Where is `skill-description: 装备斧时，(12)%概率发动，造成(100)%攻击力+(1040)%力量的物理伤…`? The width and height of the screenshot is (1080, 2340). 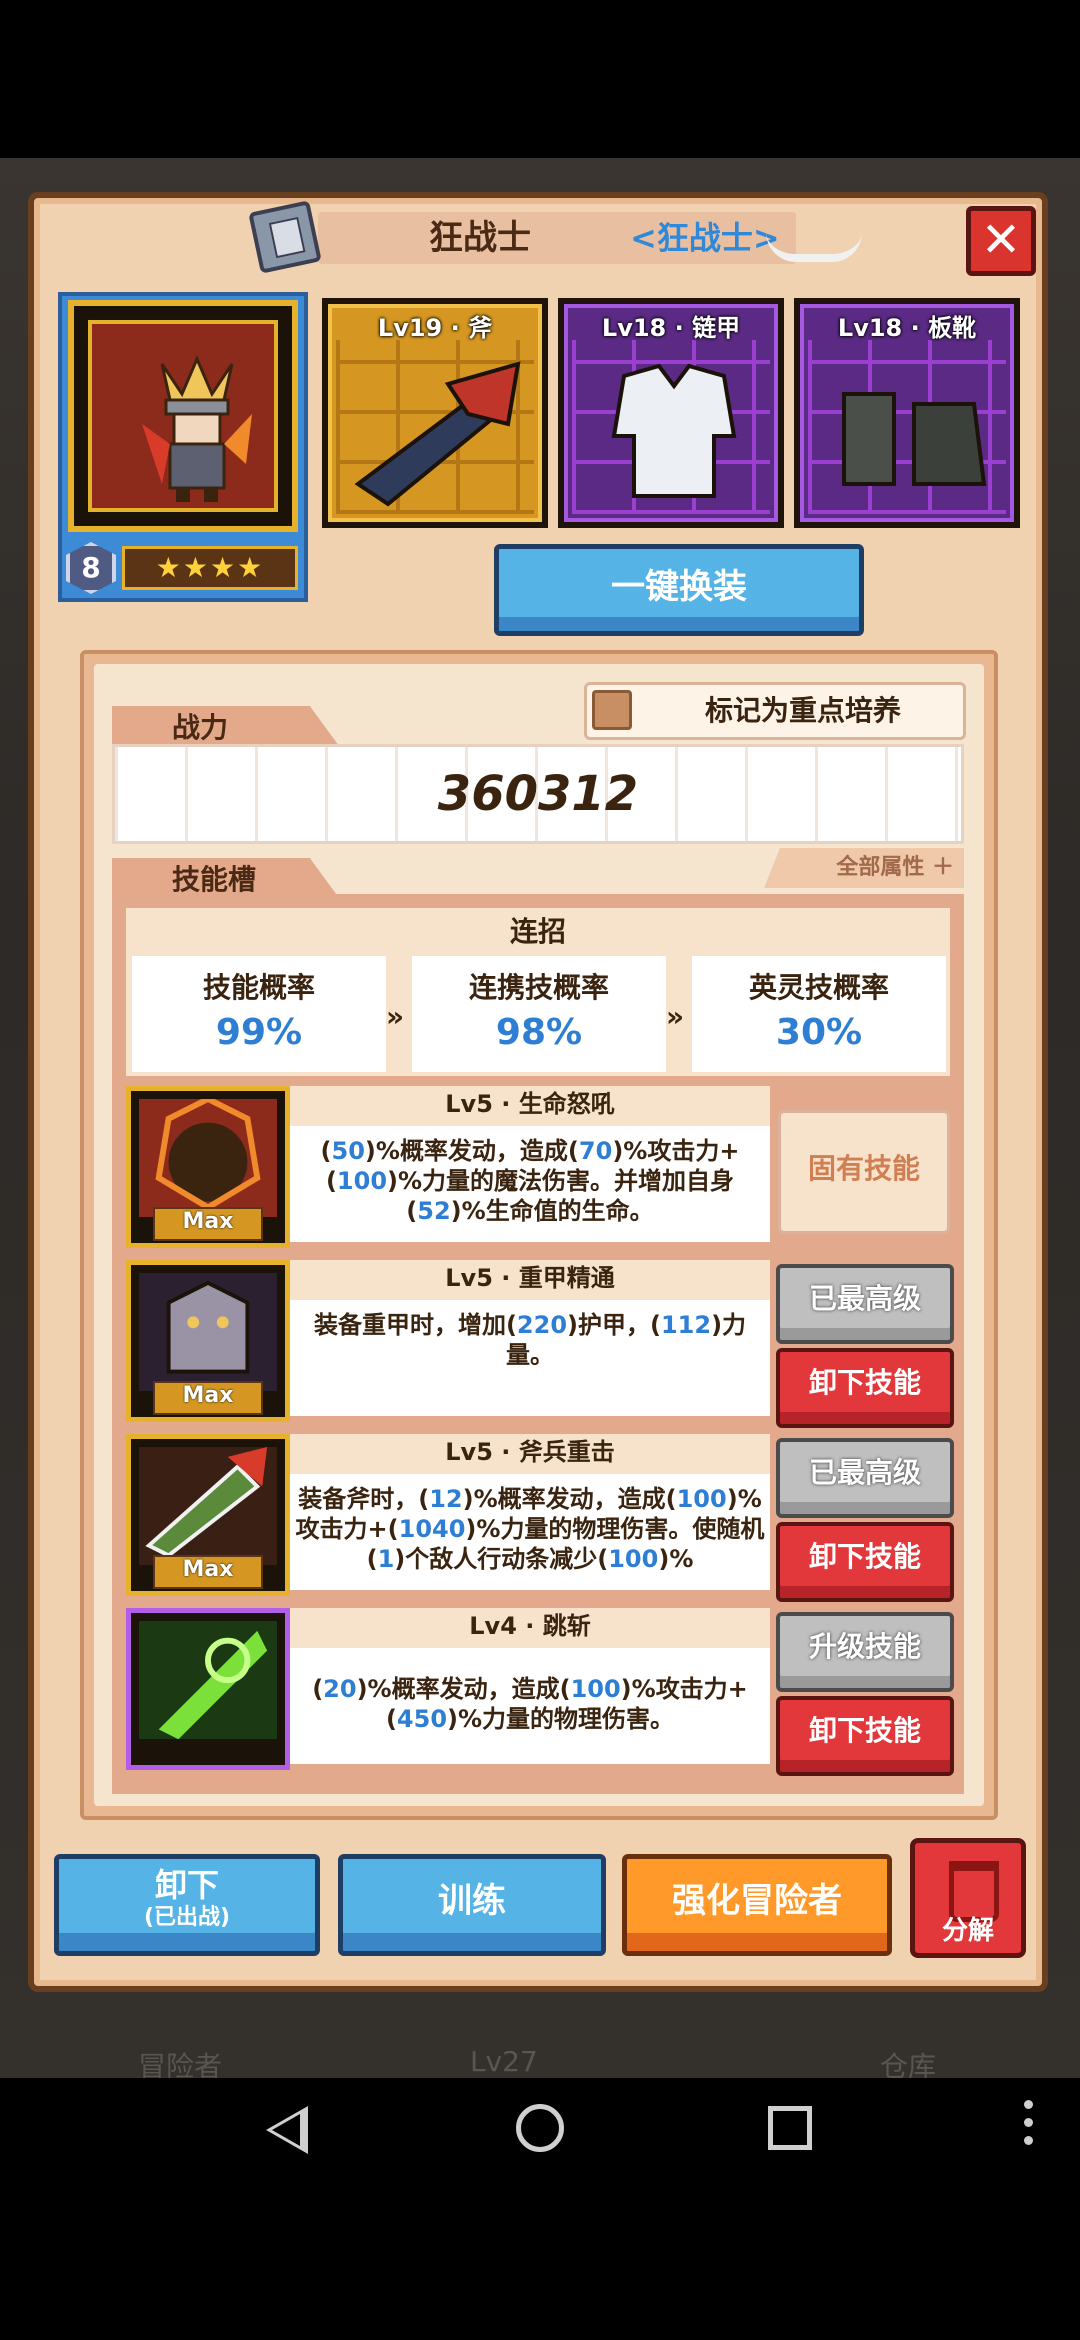
skill-description: 装备斧时，(12)%概率发动，造成(100)%攻击力+(1040)%力量的物理伤… is located at coordinates (530, 1529).